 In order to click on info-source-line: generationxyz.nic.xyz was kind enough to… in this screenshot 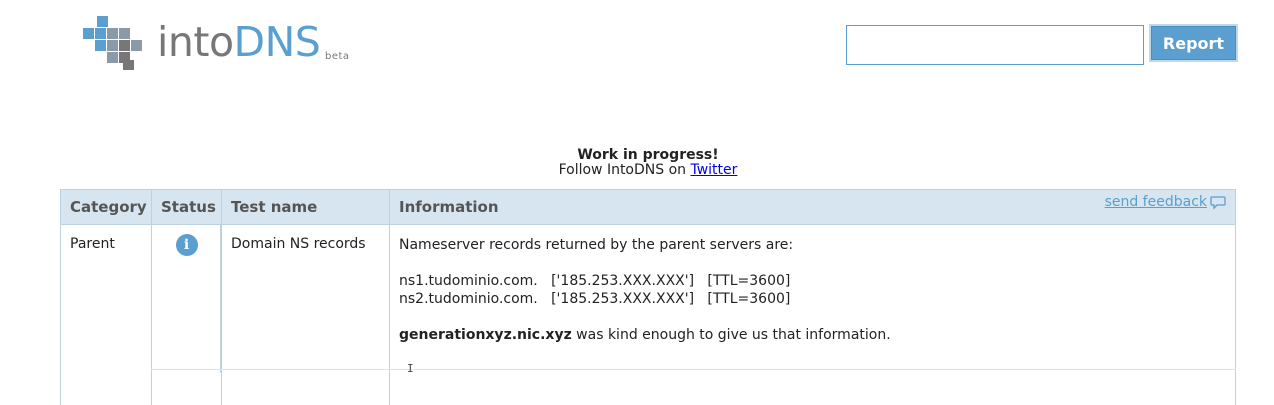, I will do `click(812, 335)`.